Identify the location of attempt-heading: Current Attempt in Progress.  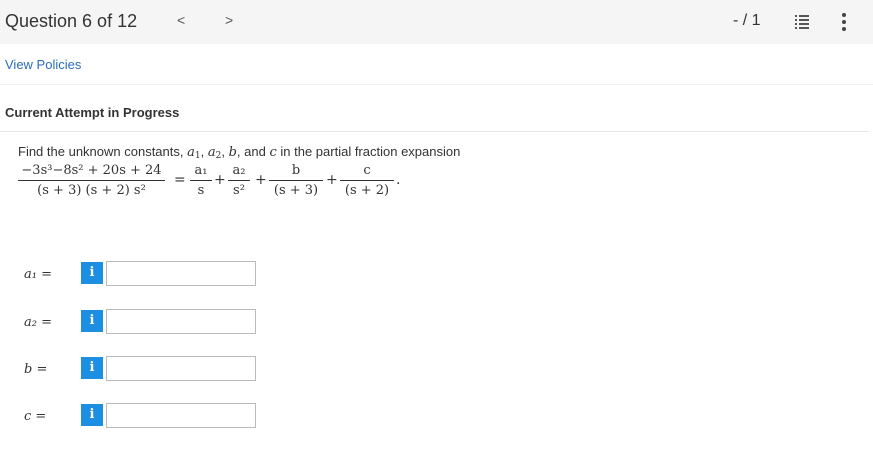
(92, 112).